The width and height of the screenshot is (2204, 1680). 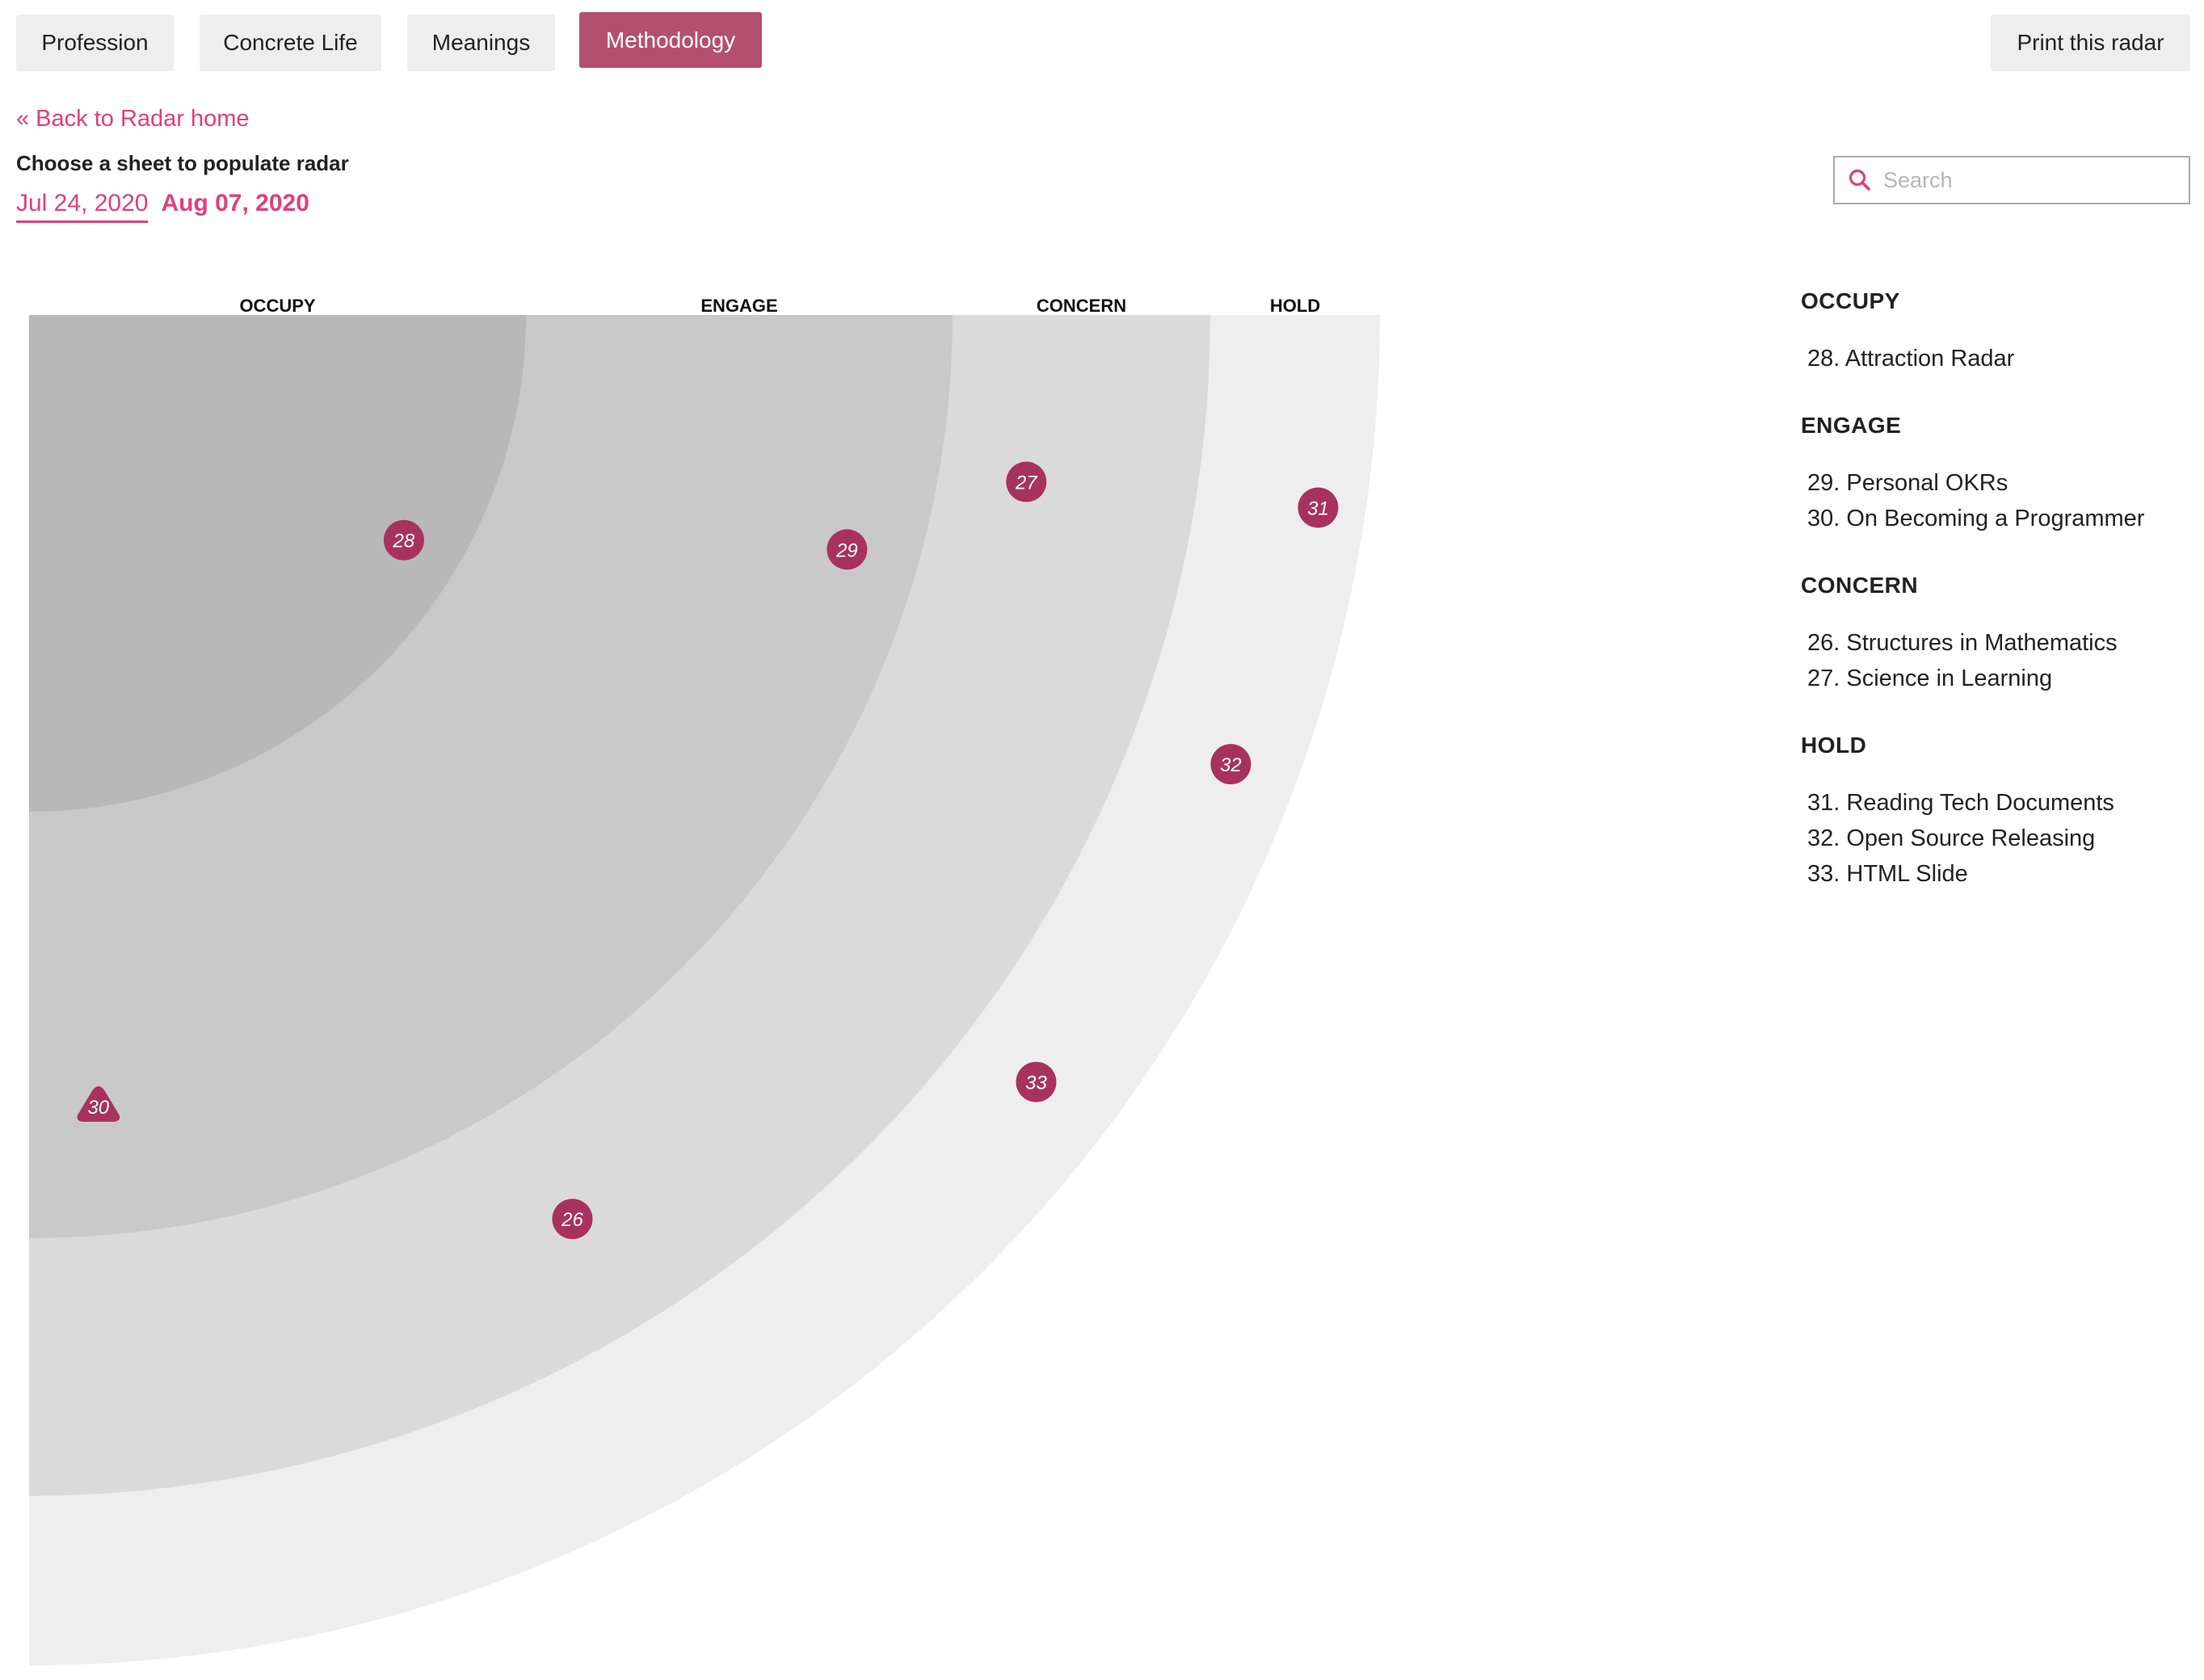 I want to click on blip-number: 31, so click(x=1318, y=508).